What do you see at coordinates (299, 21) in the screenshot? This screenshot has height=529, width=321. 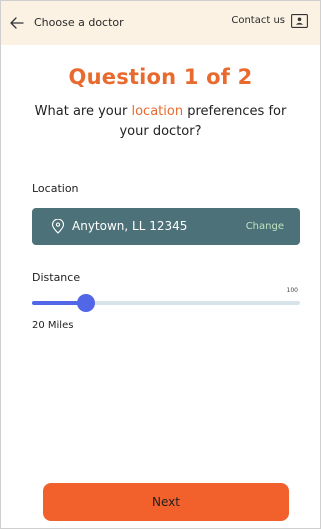 I see `contact-card-icon` at bounding box center [299, 21].